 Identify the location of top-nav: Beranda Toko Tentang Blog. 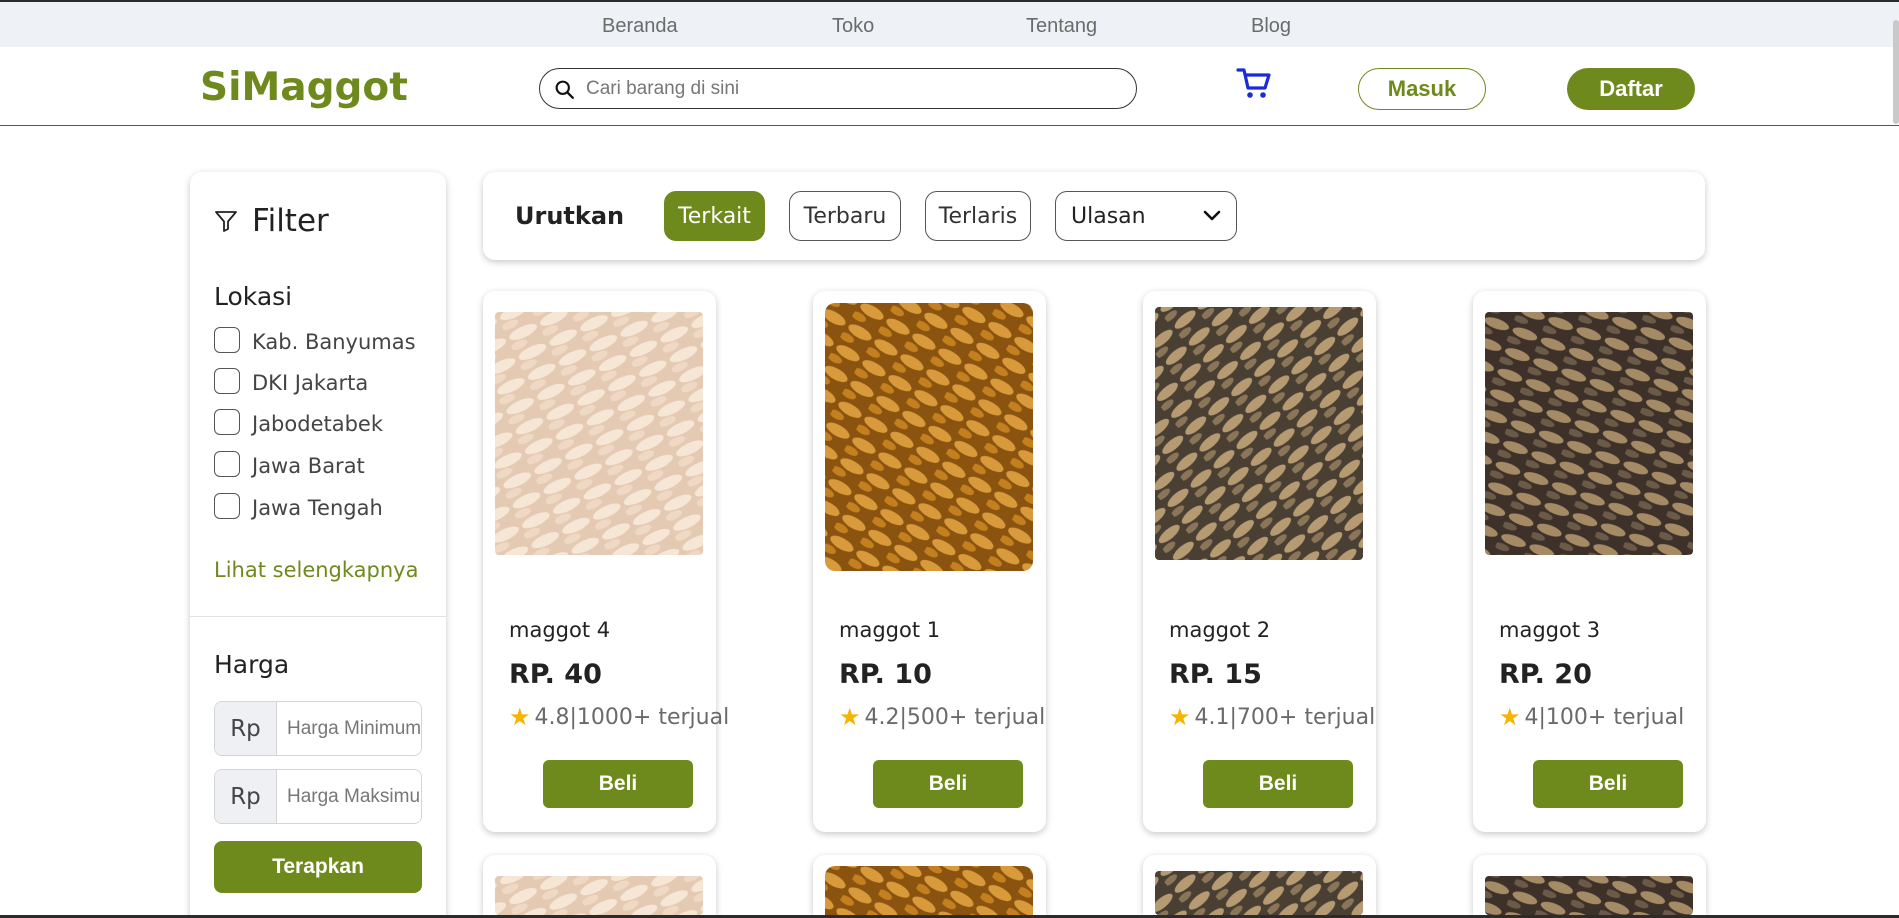
(949, 23).